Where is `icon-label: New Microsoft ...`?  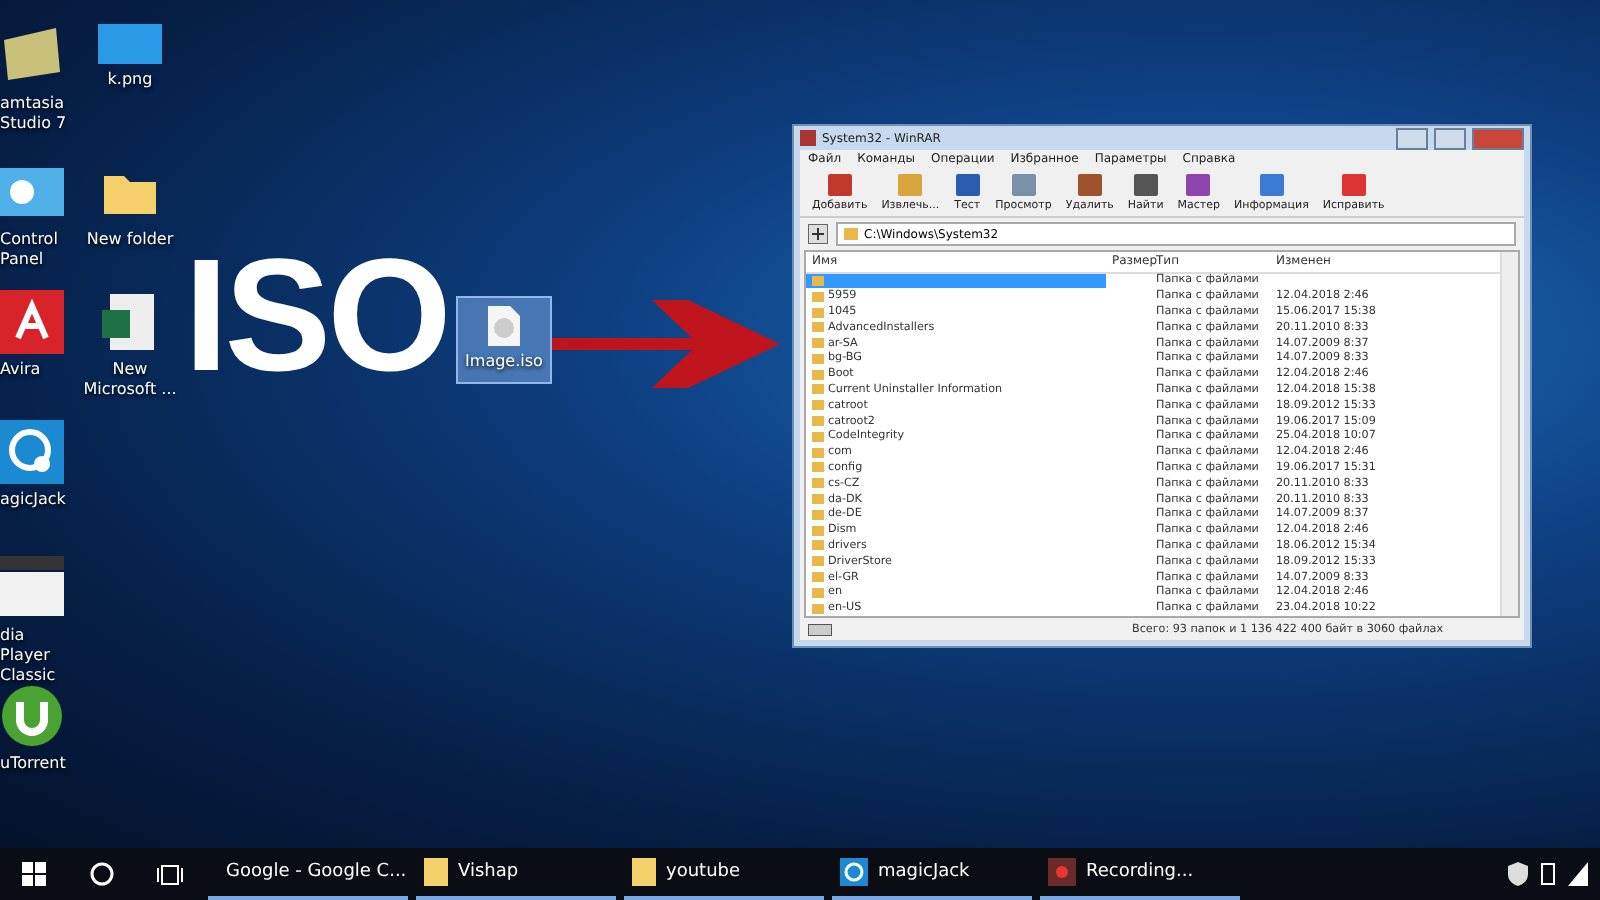 icon-label: New Microsoft ... is located at coordinates (130, 380).